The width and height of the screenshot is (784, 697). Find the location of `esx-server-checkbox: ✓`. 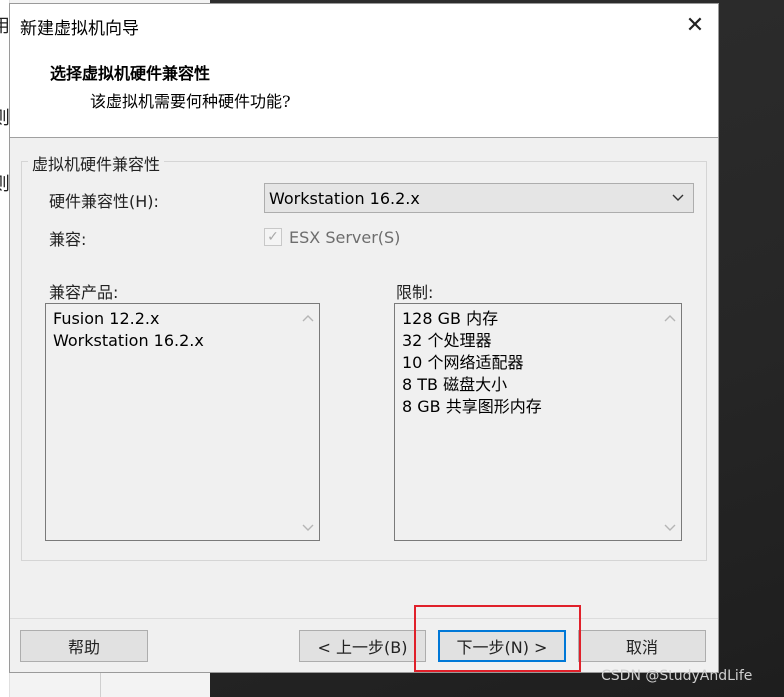

esx-server-checkbox: ✓ is located at coordinates (273, 237).